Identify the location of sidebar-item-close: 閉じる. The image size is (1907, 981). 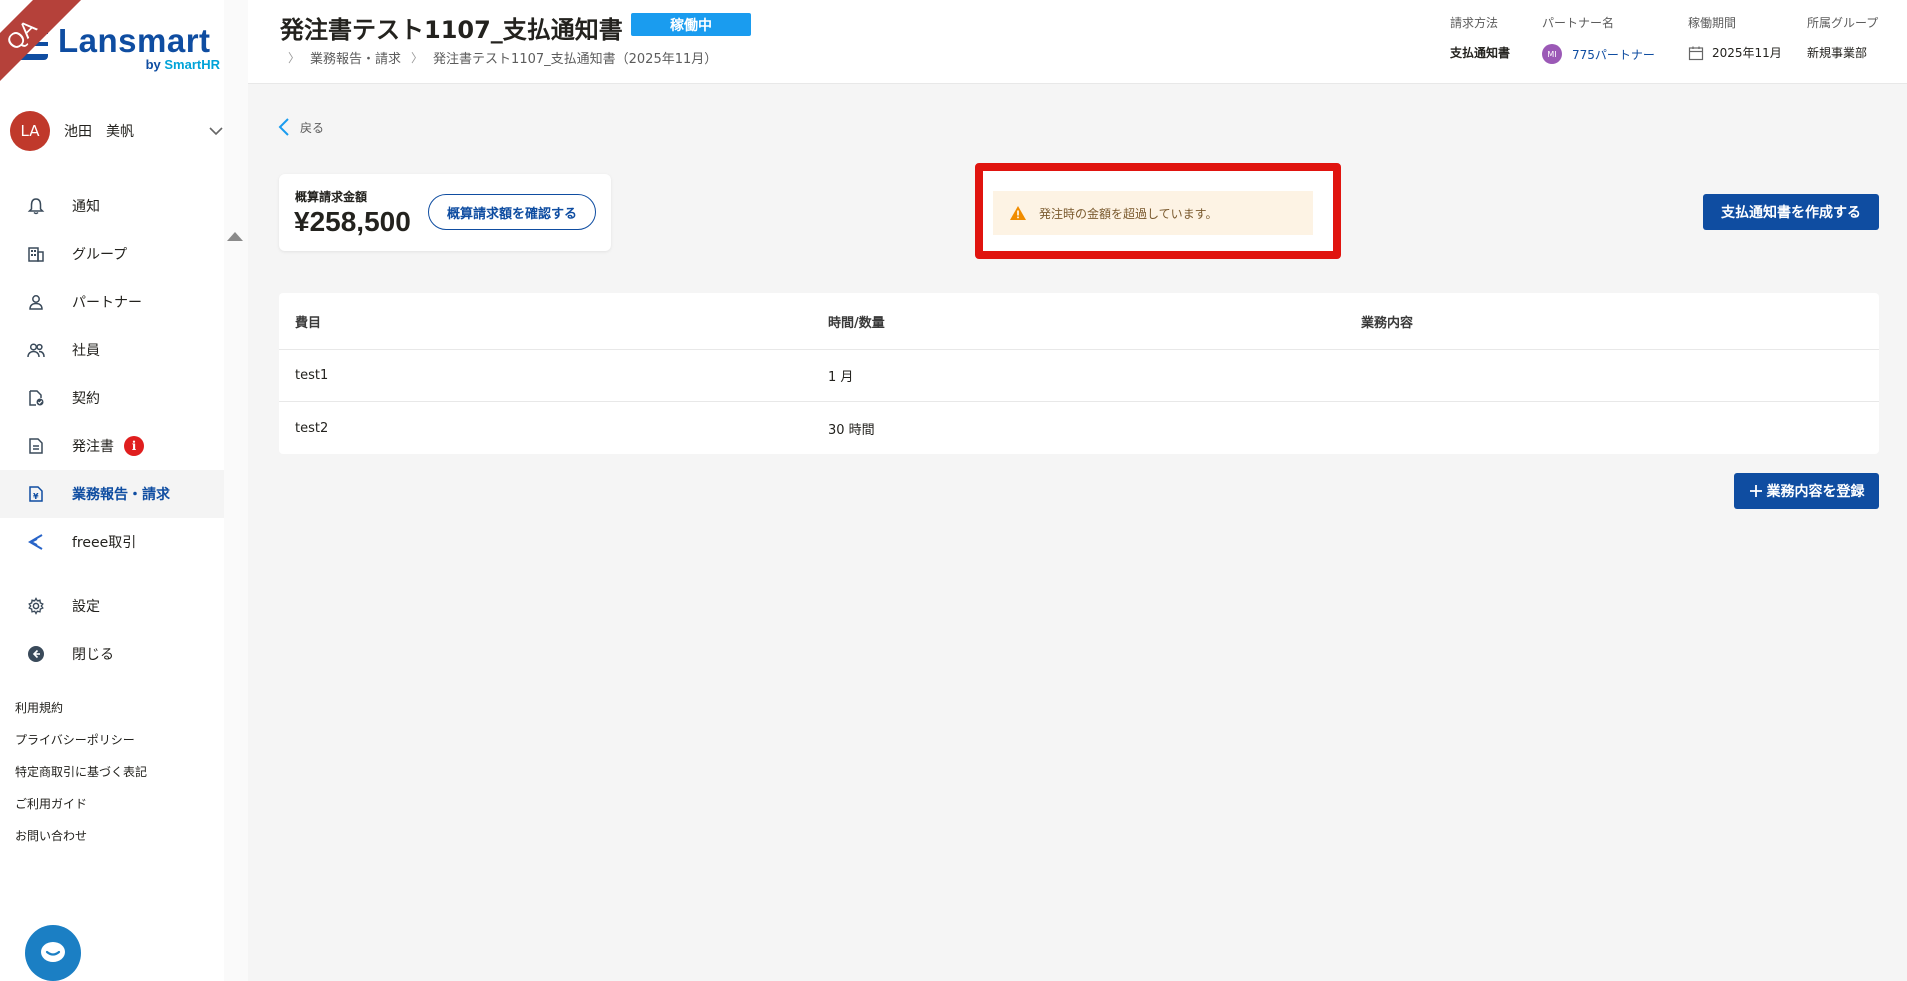
(112, 654).